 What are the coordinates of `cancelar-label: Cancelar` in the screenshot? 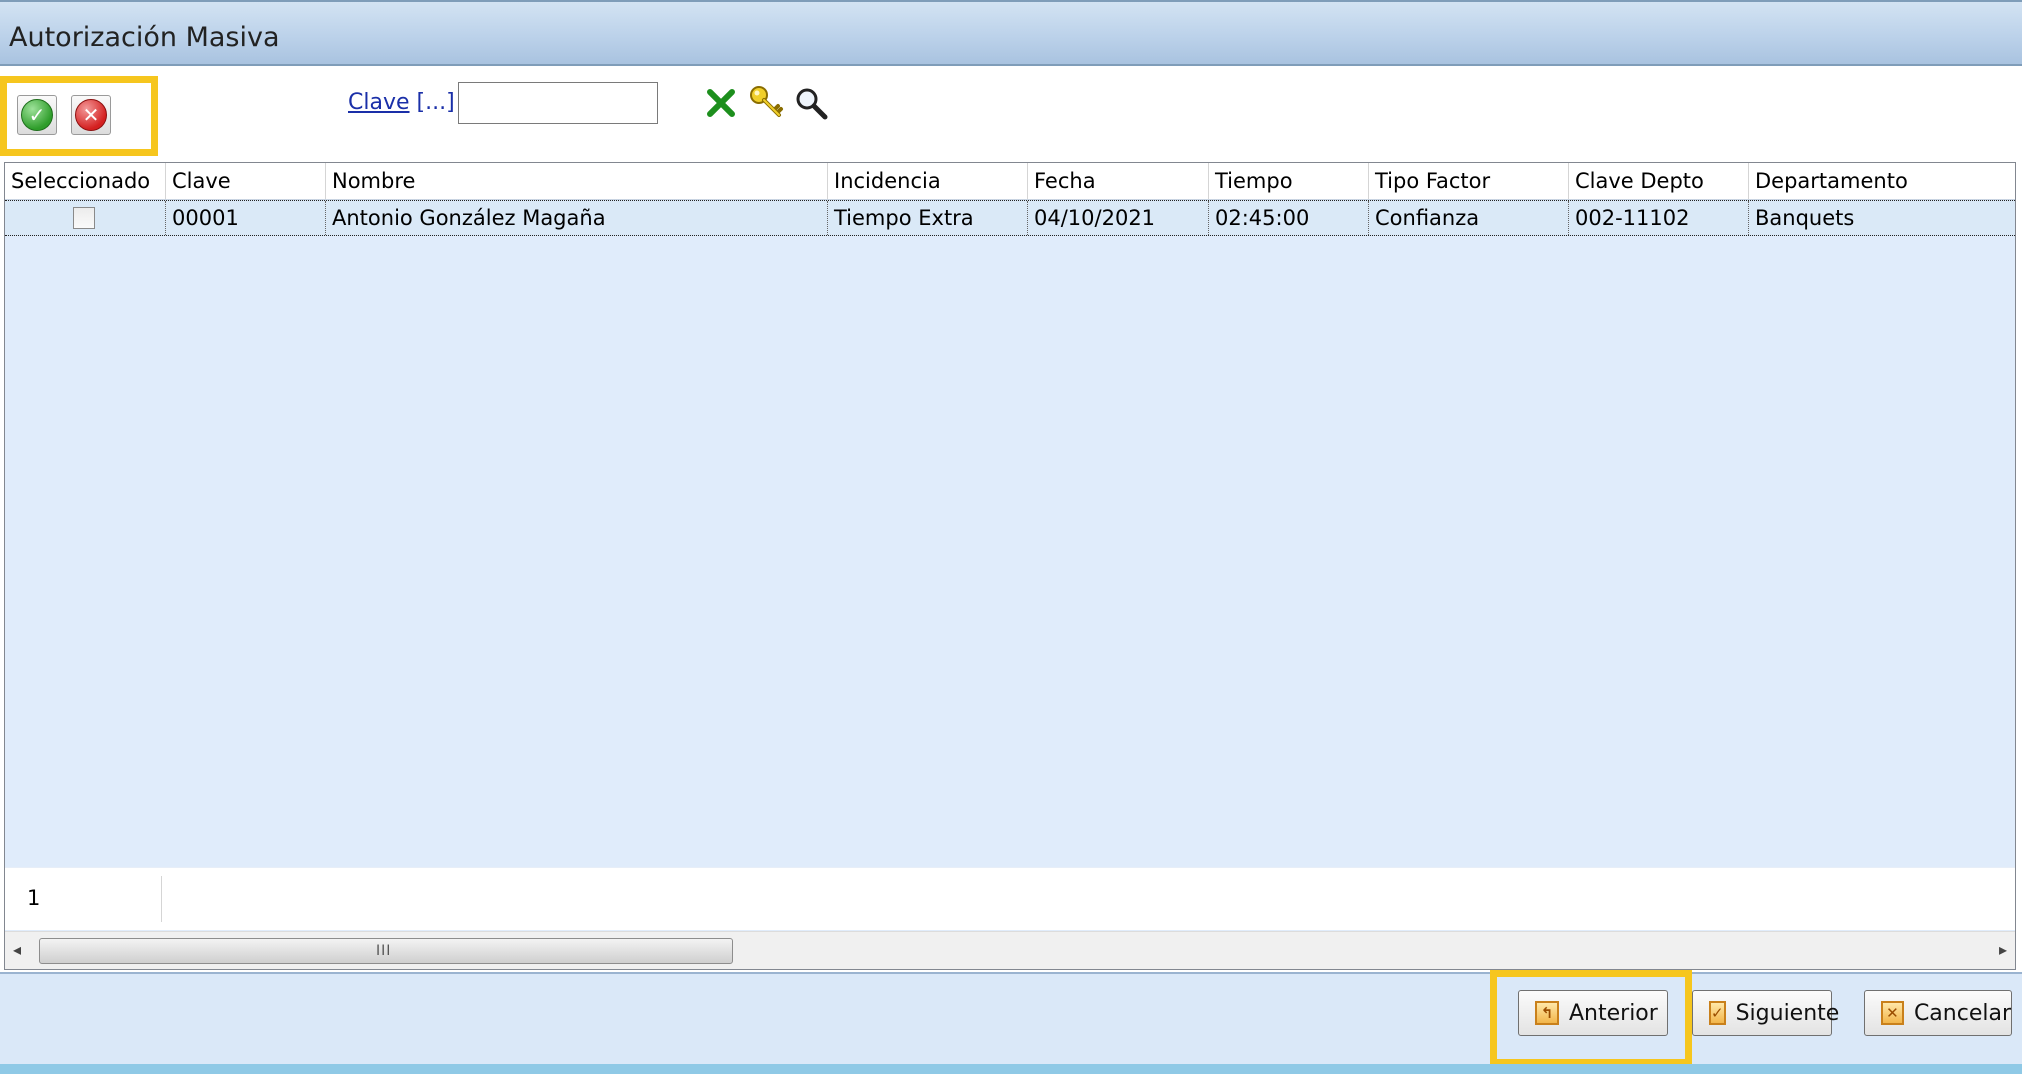 It's located at (1962, 1013).